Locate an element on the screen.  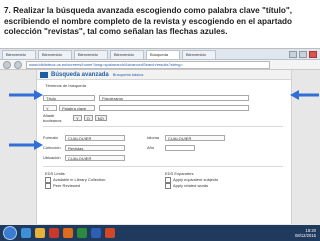
search-row-1: Título Fisioterapia is located at coordinates (146, 97).